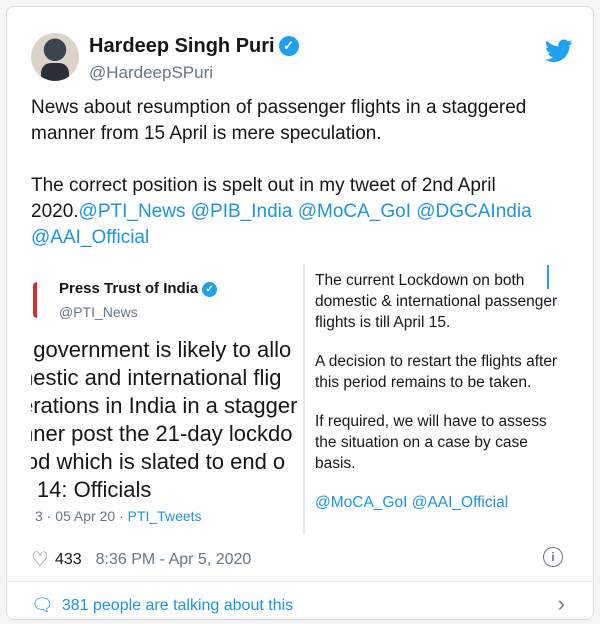 This screenshot has width=600, height=624. Describe the element at coordinates (301, 238) in the screenshot. I see `tweet-line-5: @AAI_Official` at that location.